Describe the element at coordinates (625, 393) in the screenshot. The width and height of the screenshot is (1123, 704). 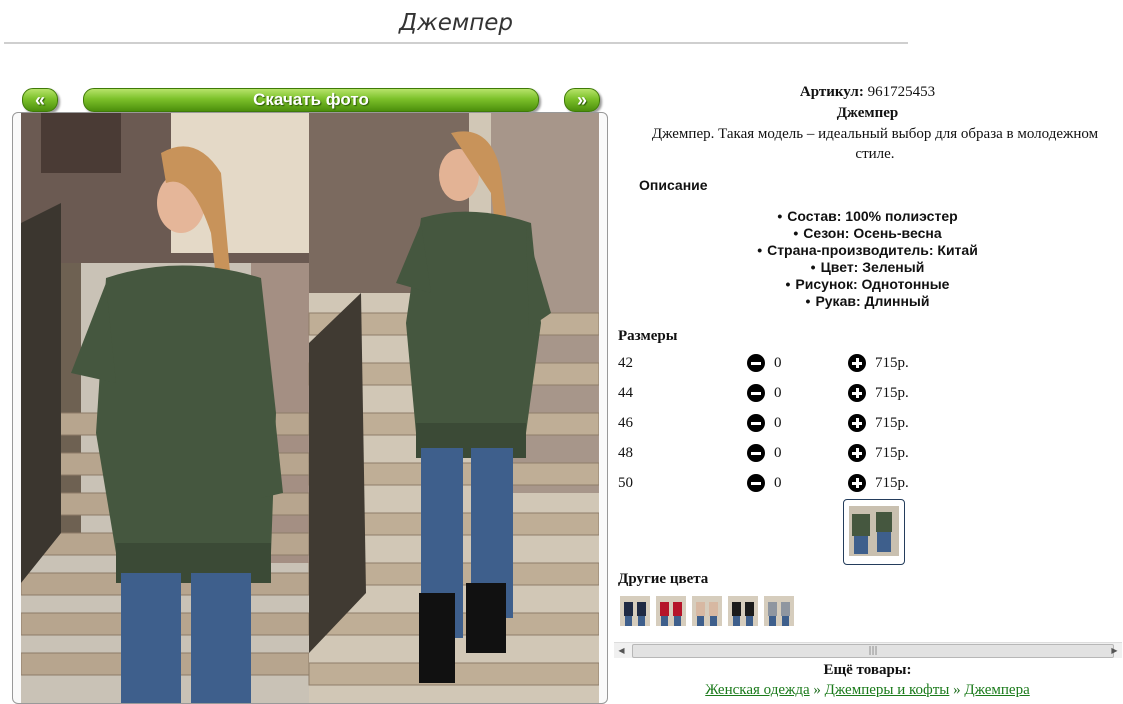
I see `size-label: 44` at that location.